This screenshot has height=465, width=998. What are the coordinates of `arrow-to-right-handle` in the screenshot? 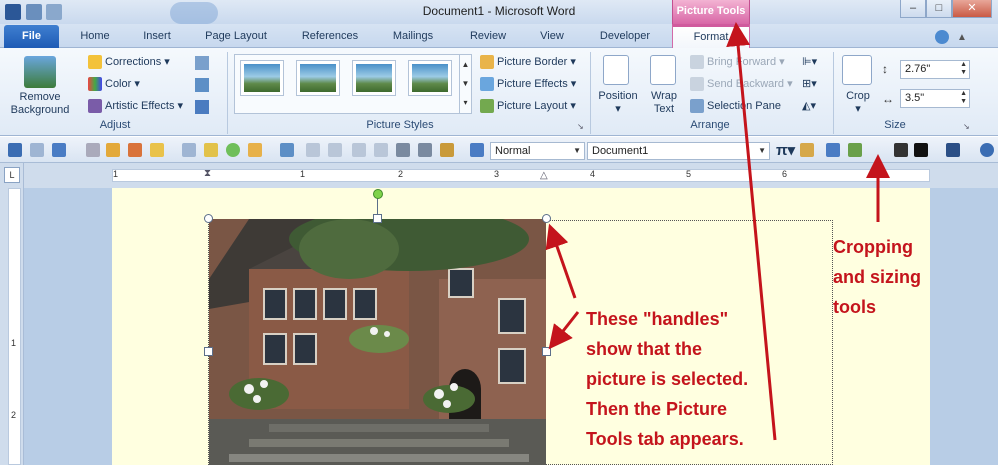 It's located at (564, 330).